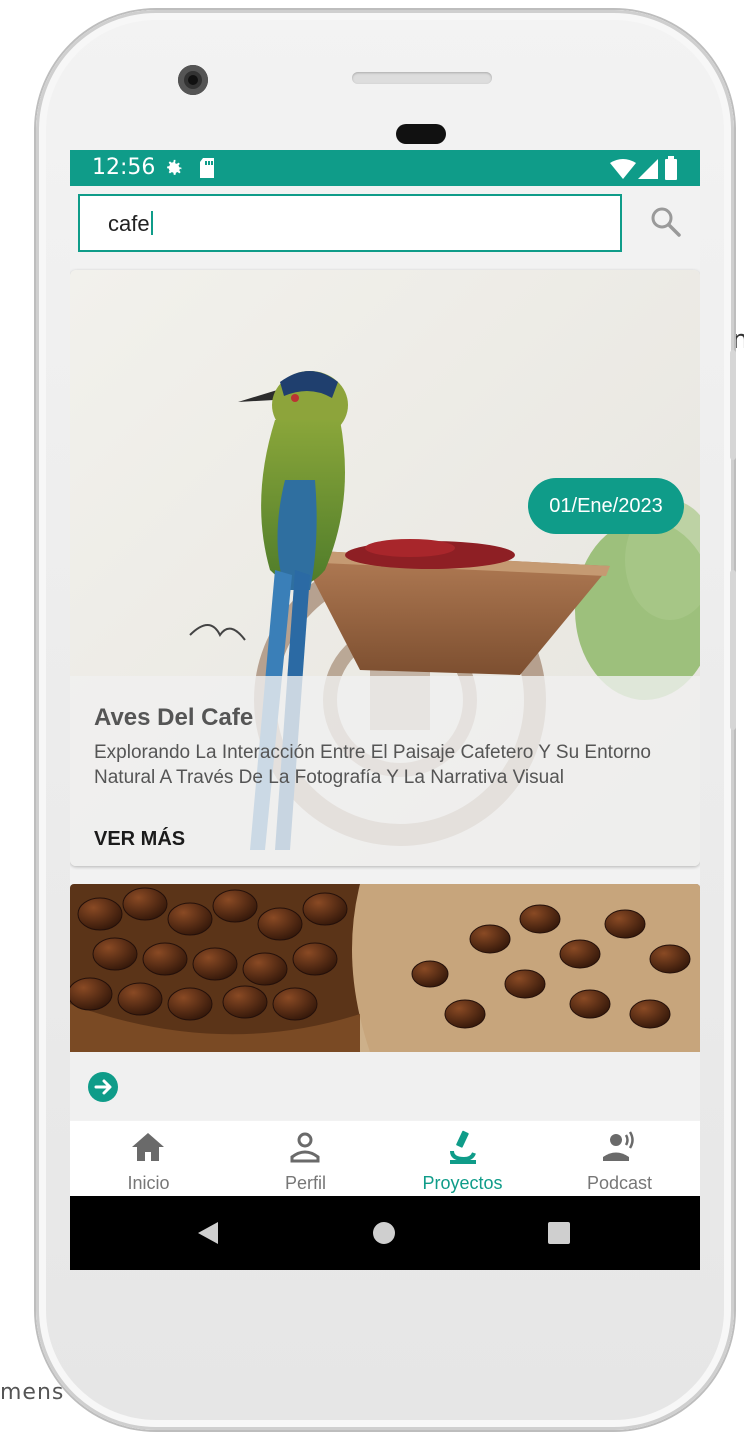 The image size is (744, 1442). Describe the element at coordinates (207, 168) in the screenshot. I see `sd-card-icon` at that location.